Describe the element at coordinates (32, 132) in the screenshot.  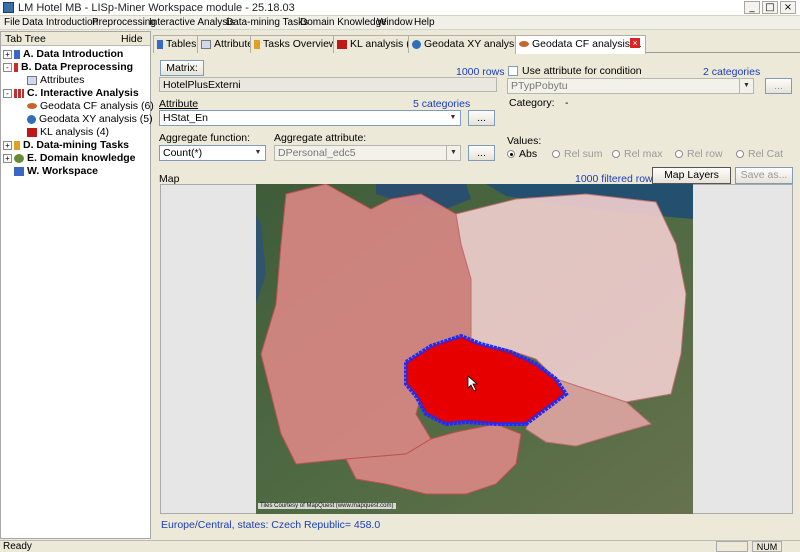
I see `kl-analysis-icon` at that location.